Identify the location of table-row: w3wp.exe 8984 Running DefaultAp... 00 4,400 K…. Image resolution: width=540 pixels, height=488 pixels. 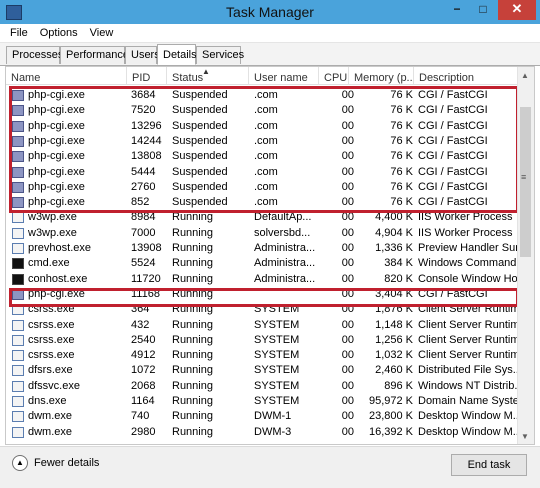
(262, 217).